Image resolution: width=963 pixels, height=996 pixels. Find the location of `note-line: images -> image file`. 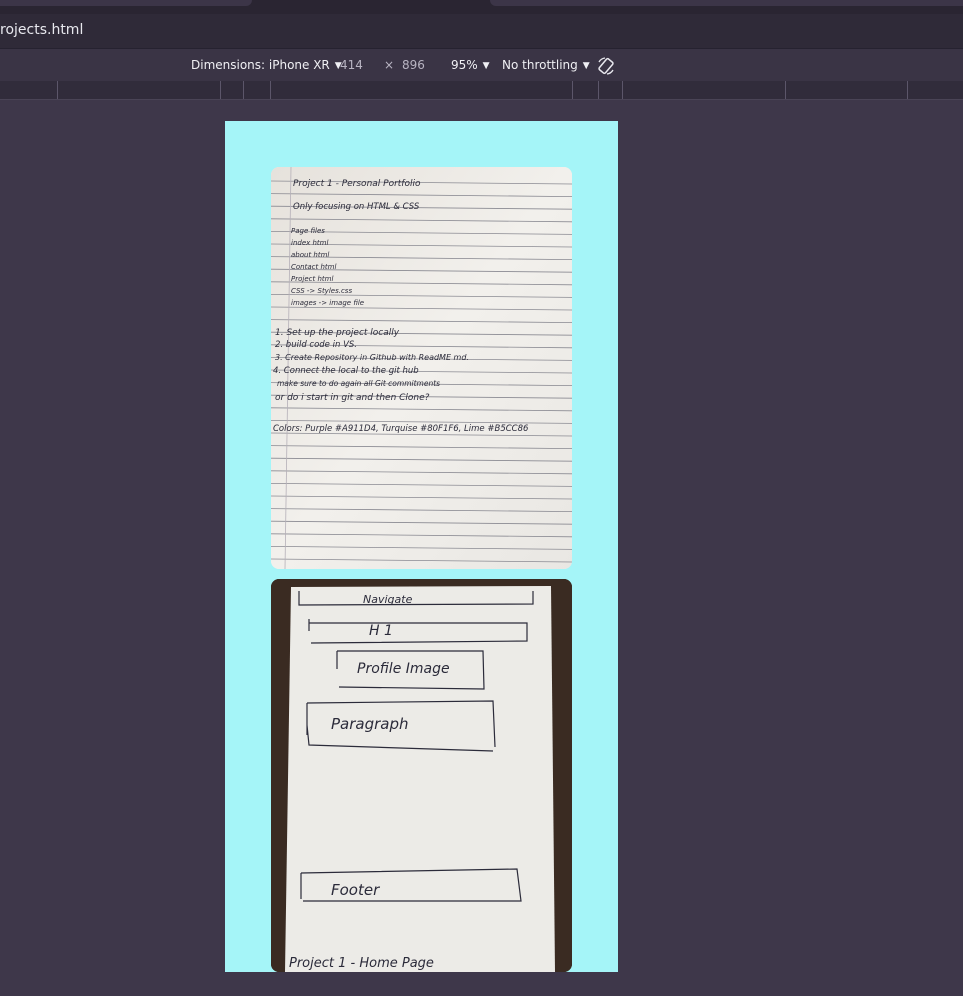

note-line: images -> image file is located at coordinates (327, 303).